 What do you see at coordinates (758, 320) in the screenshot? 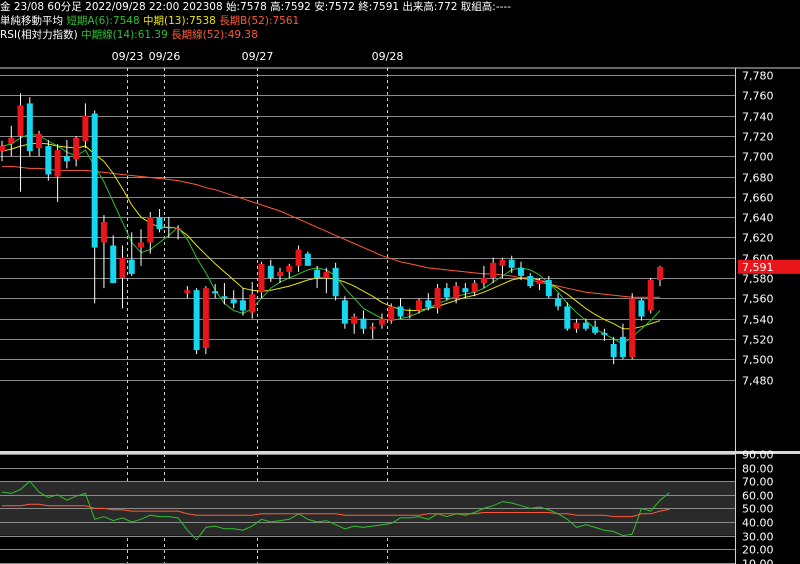
I see `price-tick-label: 7,540` at bounding box center [758, 320].